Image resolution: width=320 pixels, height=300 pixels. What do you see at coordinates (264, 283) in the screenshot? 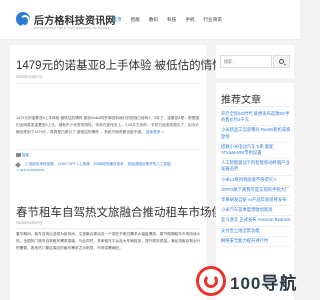
I see `stamp-text: 100导航` at bounding box center [264, 283].